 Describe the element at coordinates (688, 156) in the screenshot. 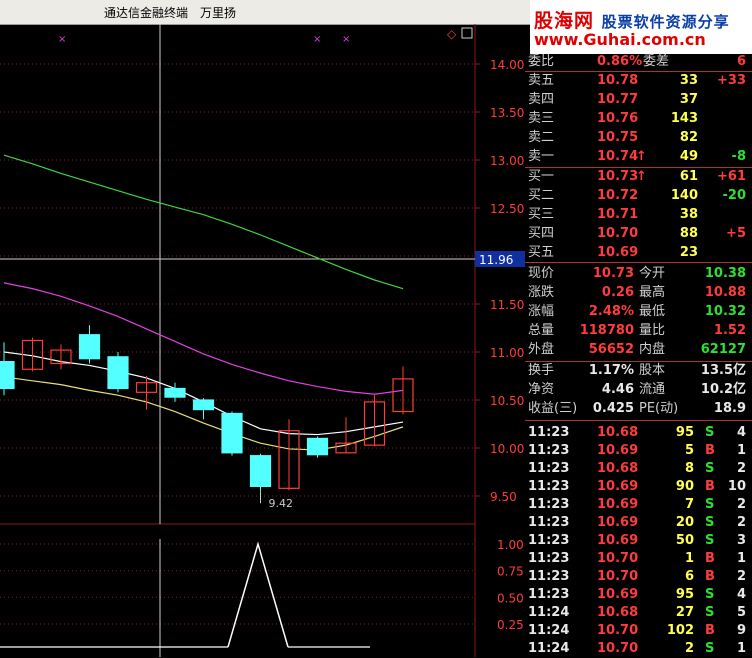

I see `sell-volume: 49` at that location.